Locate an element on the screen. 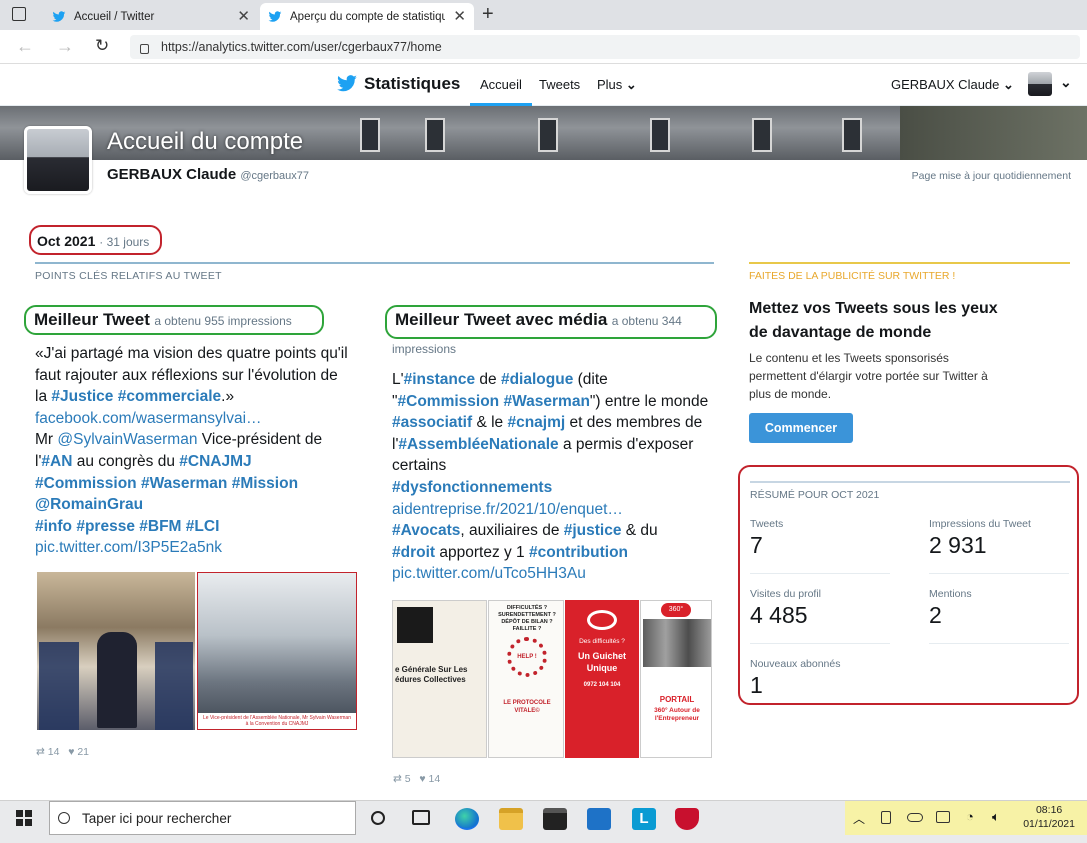 The height and width of the screenshot is (843, 1087). tweet-text: ") entre le monde is located at coordinates (649, 401).